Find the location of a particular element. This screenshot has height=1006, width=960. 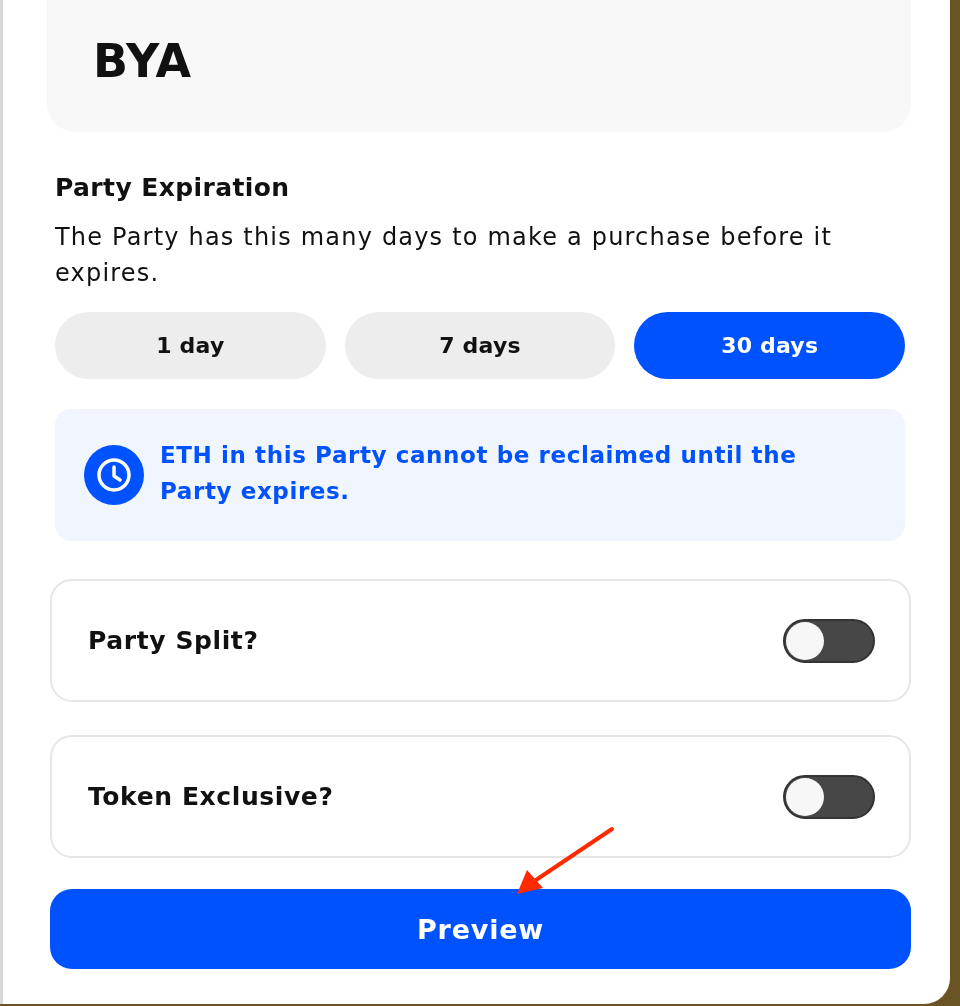

duration-option: 7 days is located at coordinates (480, 345).